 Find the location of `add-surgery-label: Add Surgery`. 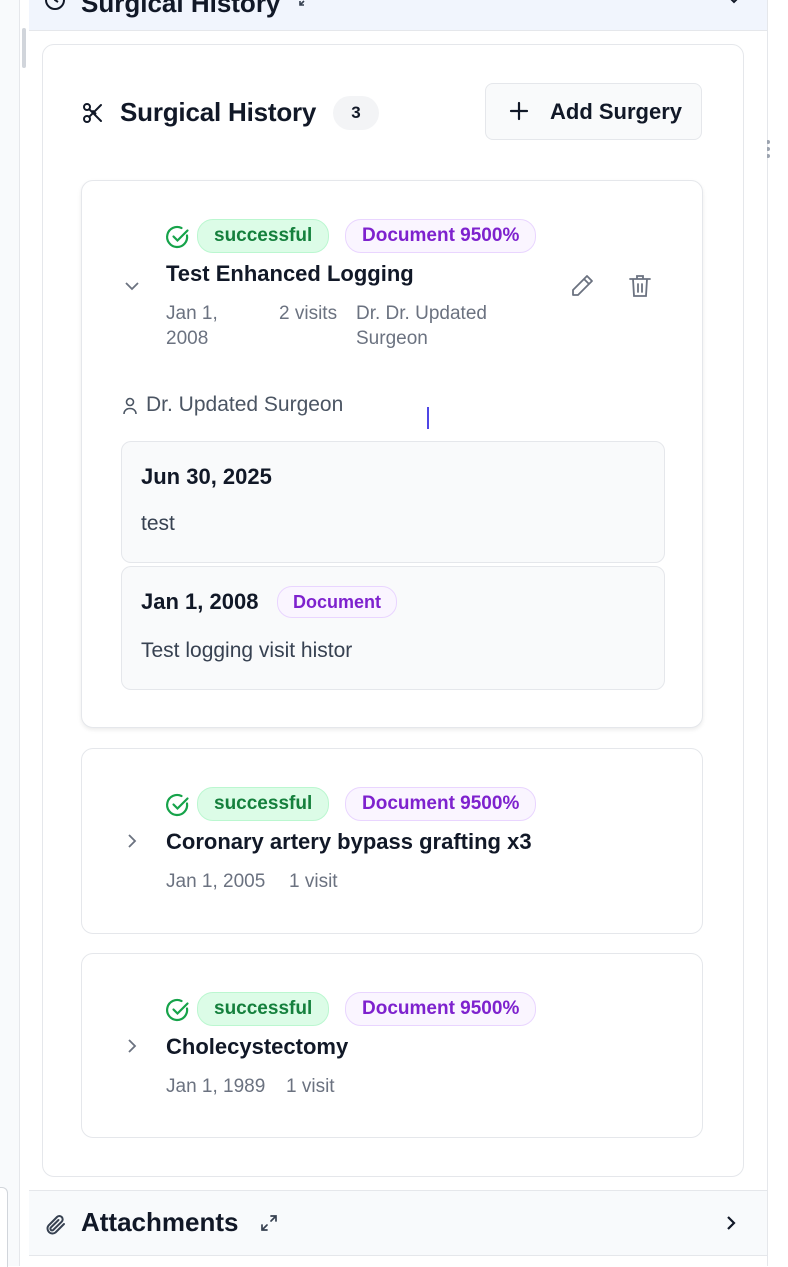

add-surgery-label: Add Surgery is located at coordinates (616, 111).